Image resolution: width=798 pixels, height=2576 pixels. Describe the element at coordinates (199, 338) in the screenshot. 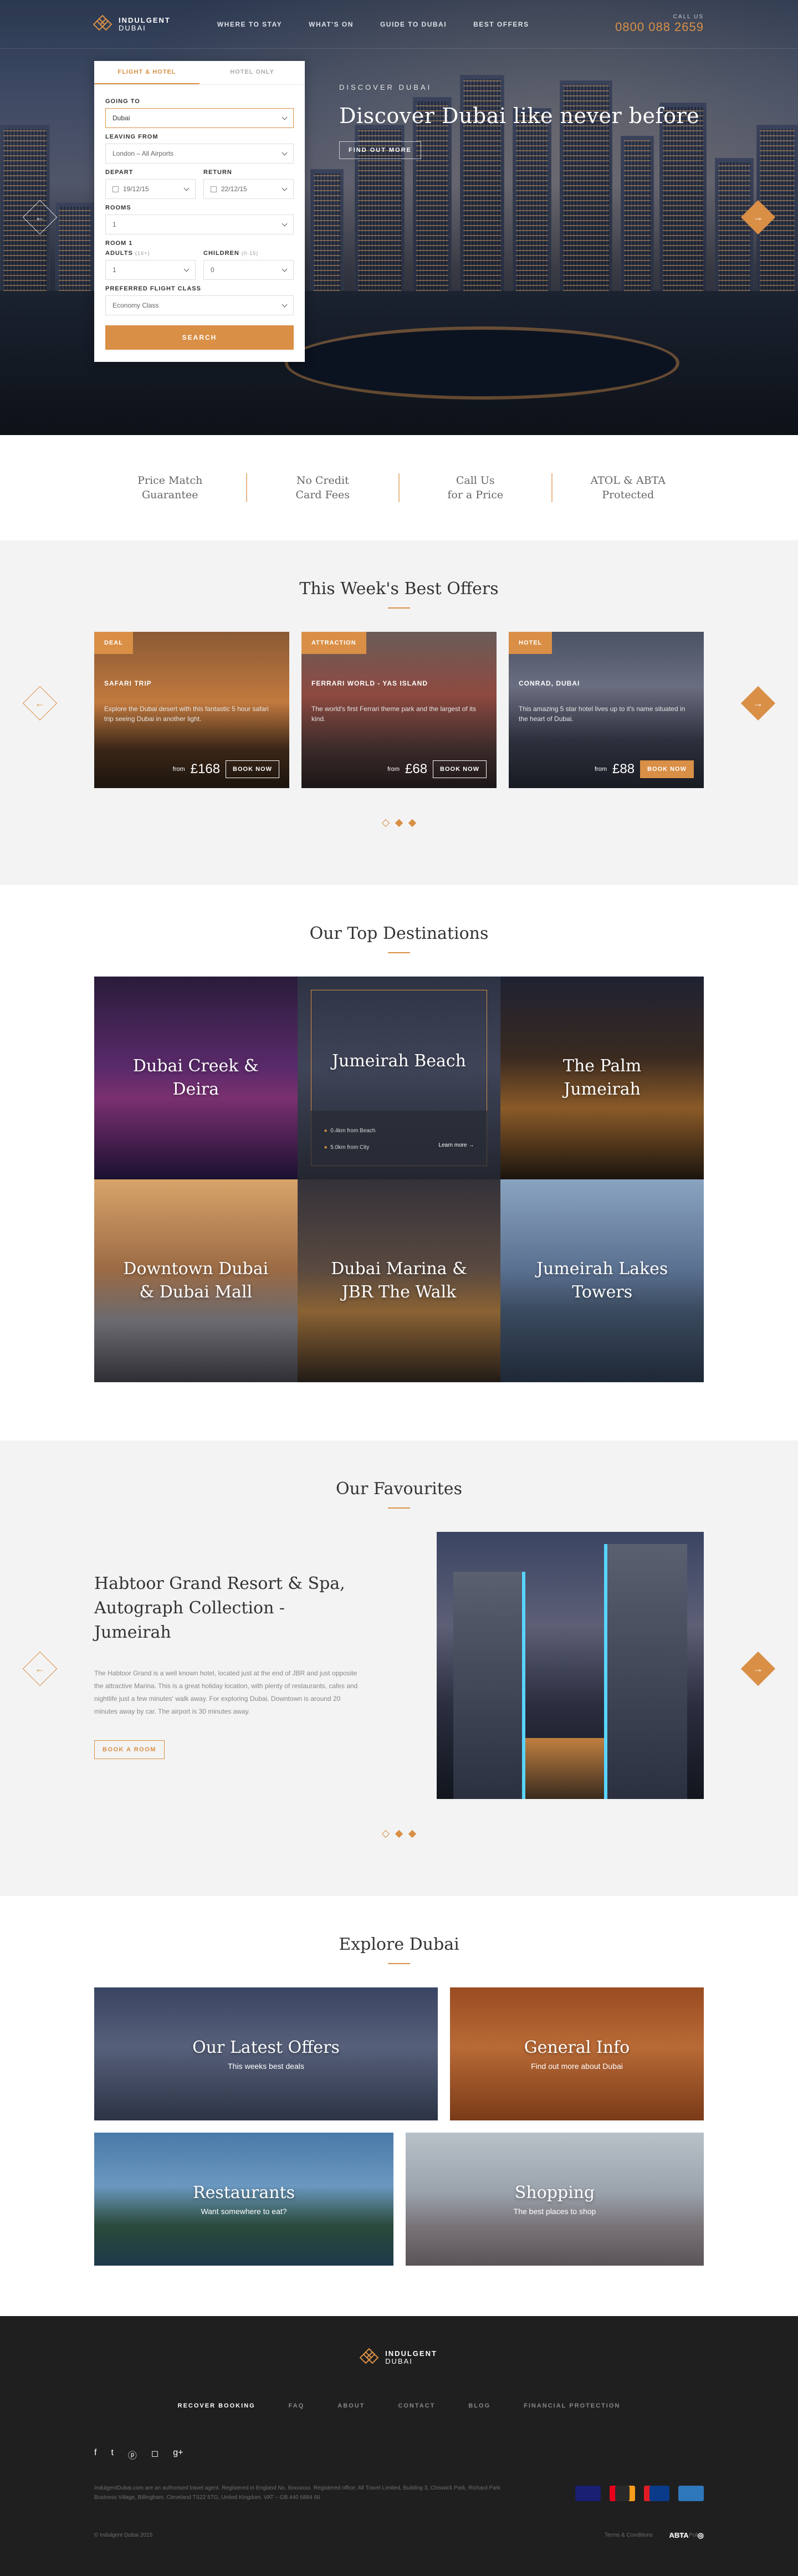

I see `search-button: SEARCH` at that location.